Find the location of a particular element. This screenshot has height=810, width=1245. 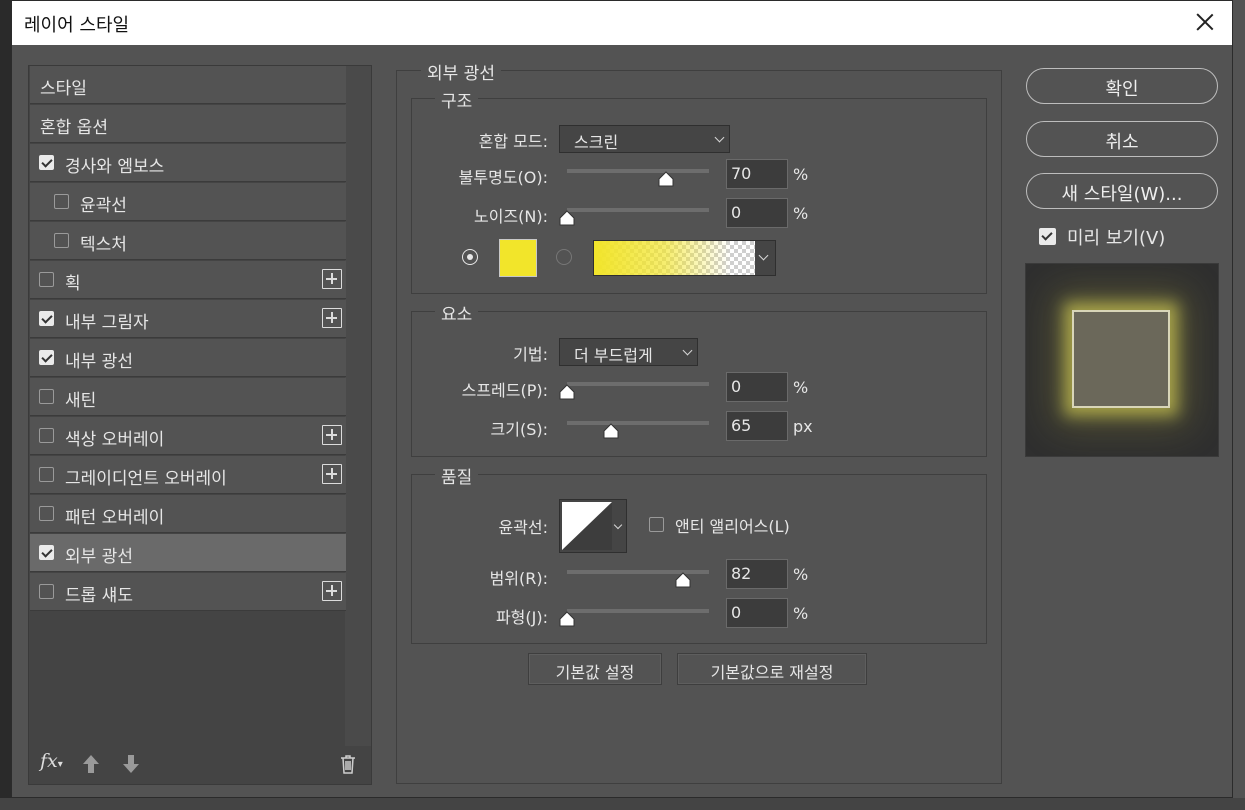

style-list-item: 텍스처 is located at coordinates (188, 241).